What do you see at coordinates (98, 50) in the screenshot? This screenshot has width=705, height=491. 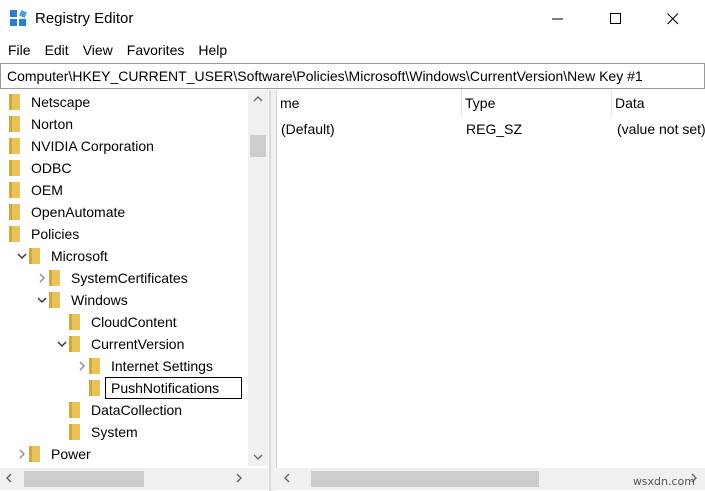 I see `menu-view: View` at bounding box center [98, 50].